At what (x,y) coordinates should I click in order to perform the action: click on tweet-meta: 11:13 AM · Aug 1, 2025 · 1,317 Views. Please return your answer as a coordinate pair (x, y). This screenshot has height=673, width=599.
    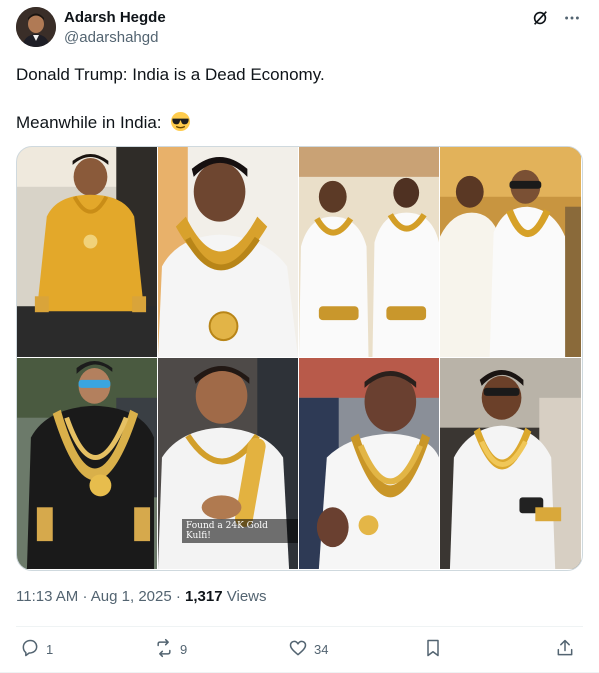
    Looking at the image, I should click on (141, 596).